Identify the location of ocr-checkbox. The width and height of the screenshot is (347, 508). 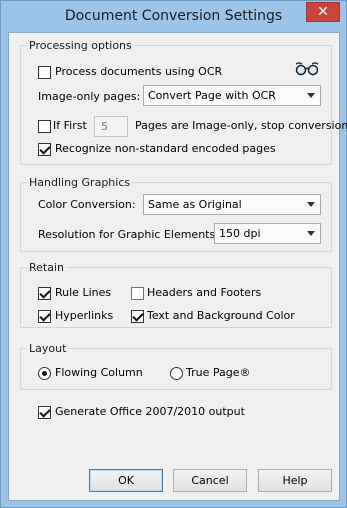
(44, 72).